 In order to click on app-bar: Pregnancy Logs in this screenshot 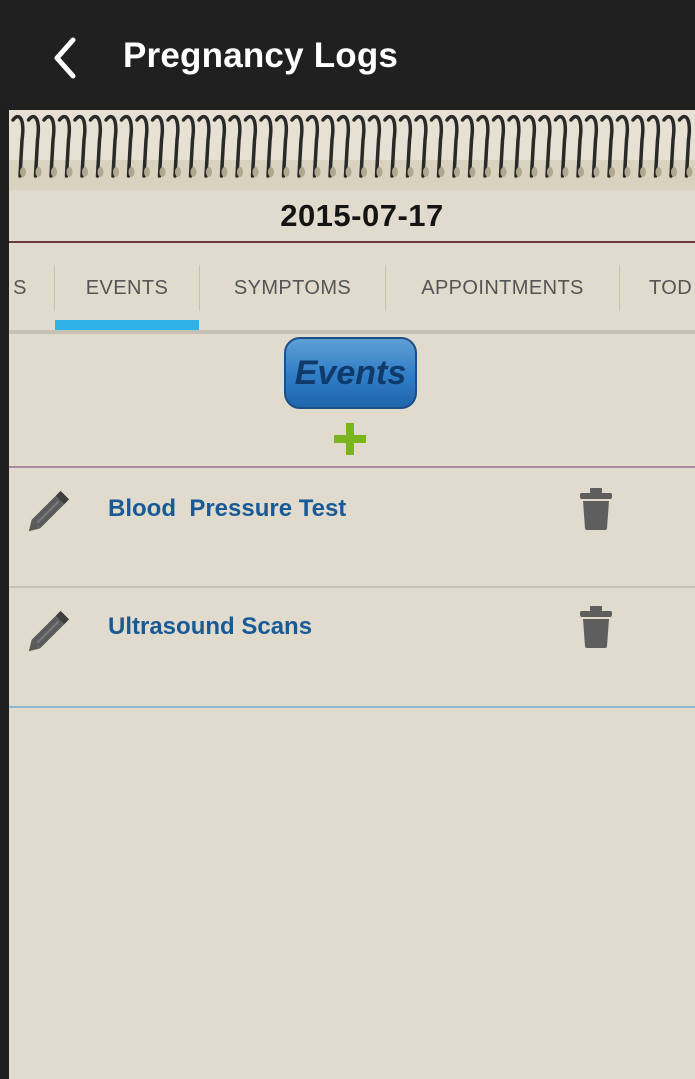, I will do `click(347, 55)`.